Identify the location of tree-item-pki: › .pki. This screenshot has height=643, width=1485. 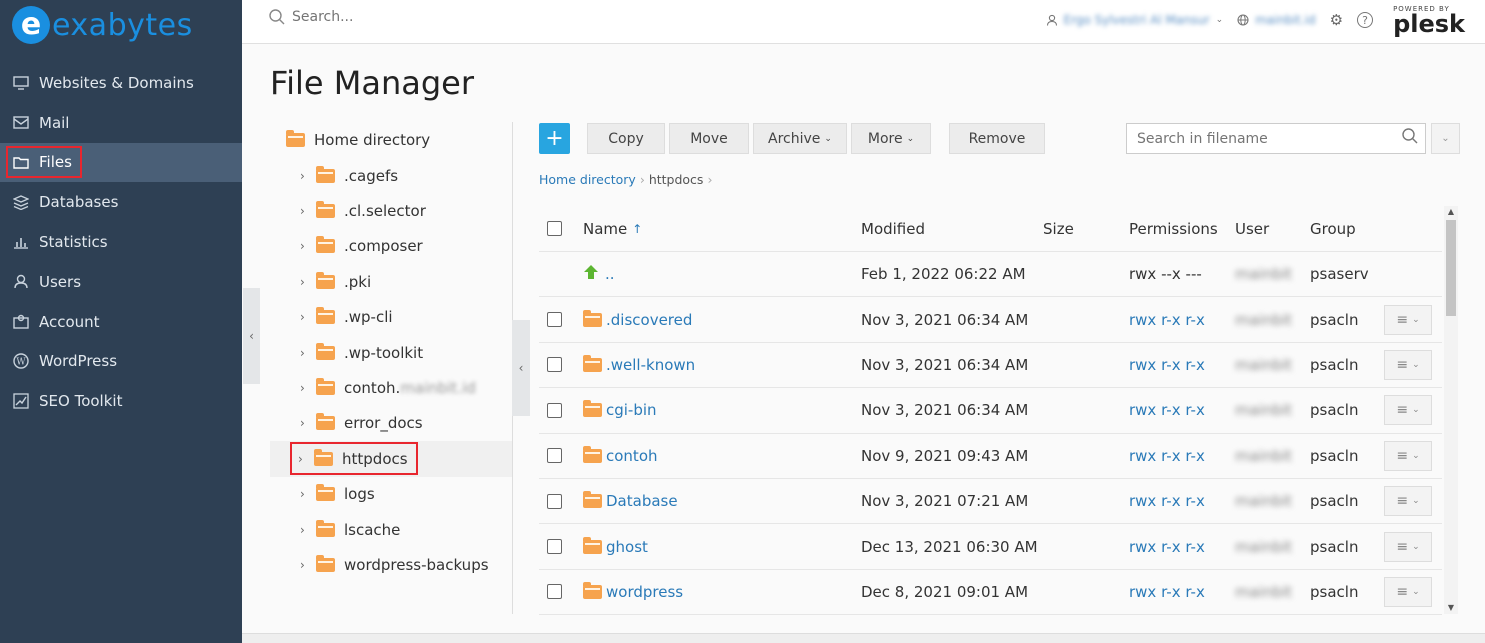
(391, 281).